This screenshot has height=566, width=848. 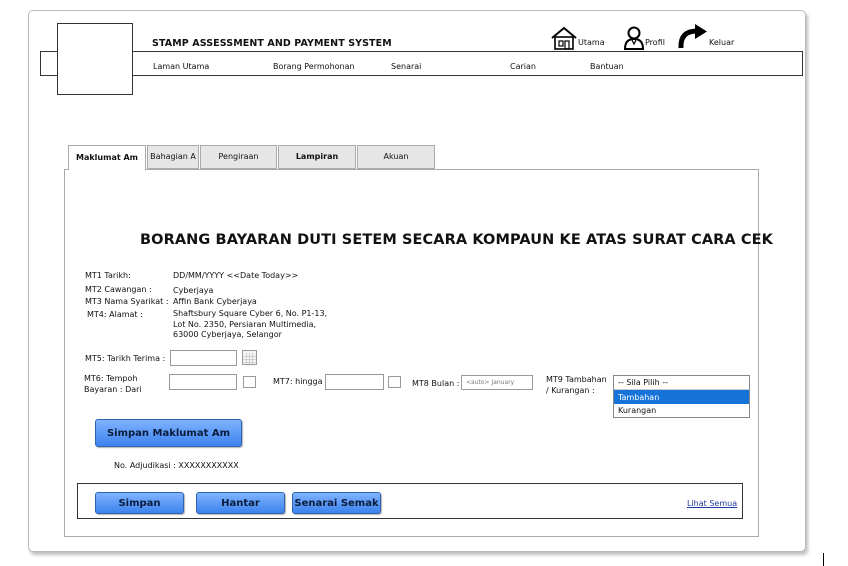 I want to click on mt6-label-line-2: Bayaran : Dari, so click(x=113, y=389).